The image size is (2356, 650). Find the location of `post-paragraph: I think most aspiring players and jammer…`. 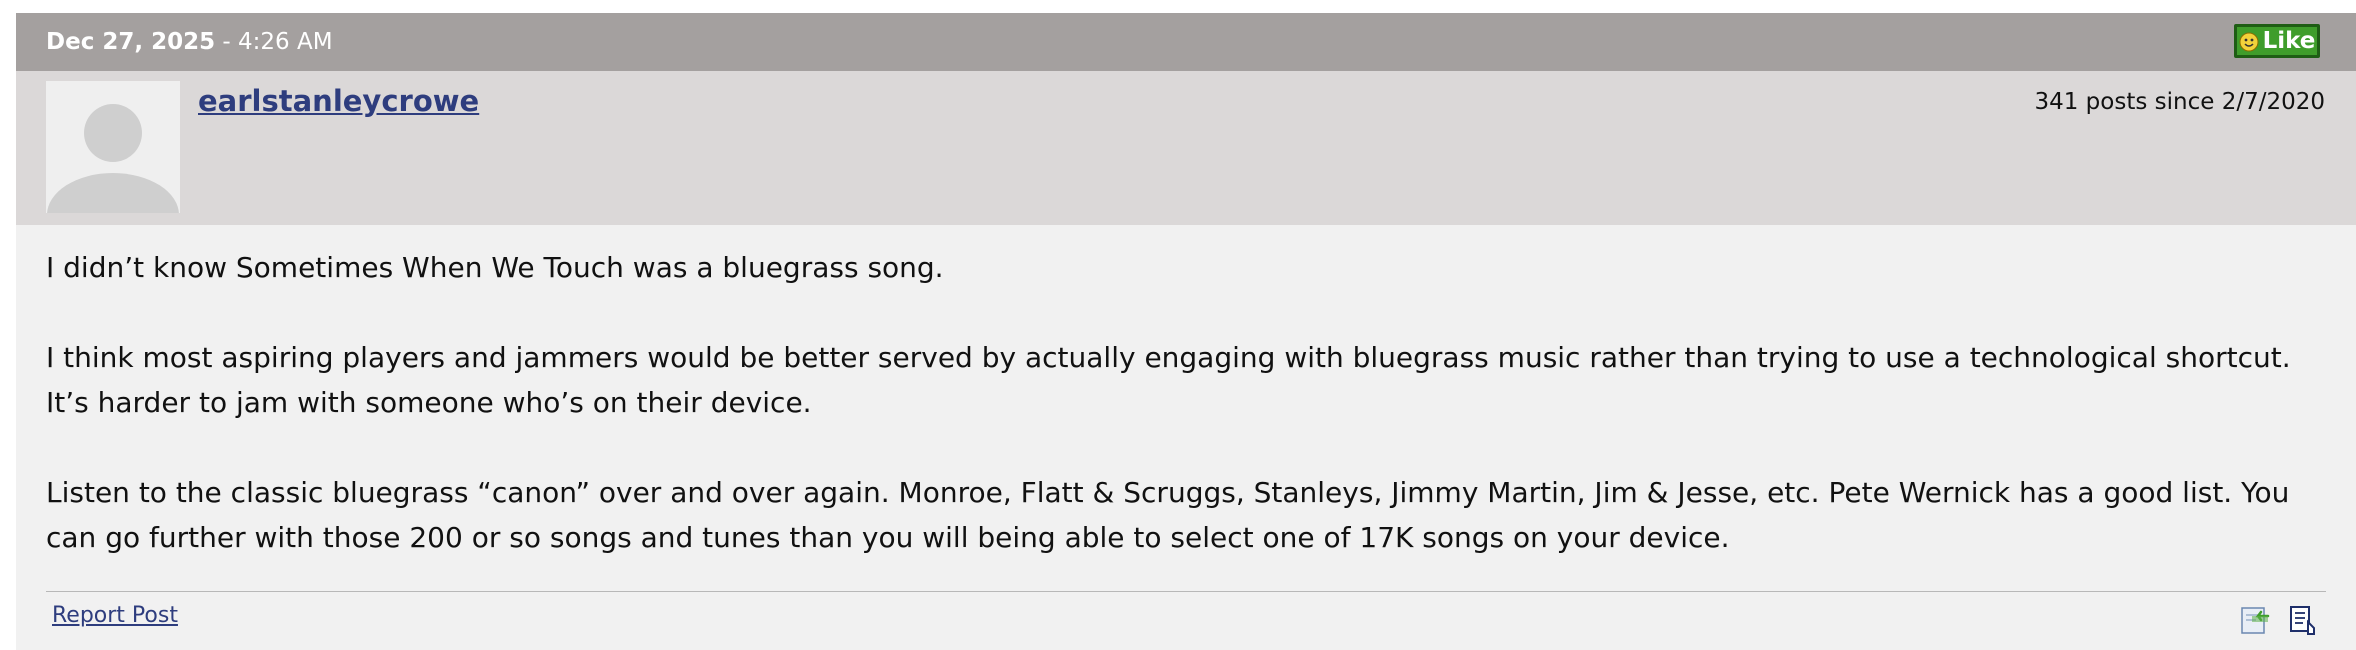

post-paragraph: I think most aspiring players and jammer… is located at coordinates (1168, 380).